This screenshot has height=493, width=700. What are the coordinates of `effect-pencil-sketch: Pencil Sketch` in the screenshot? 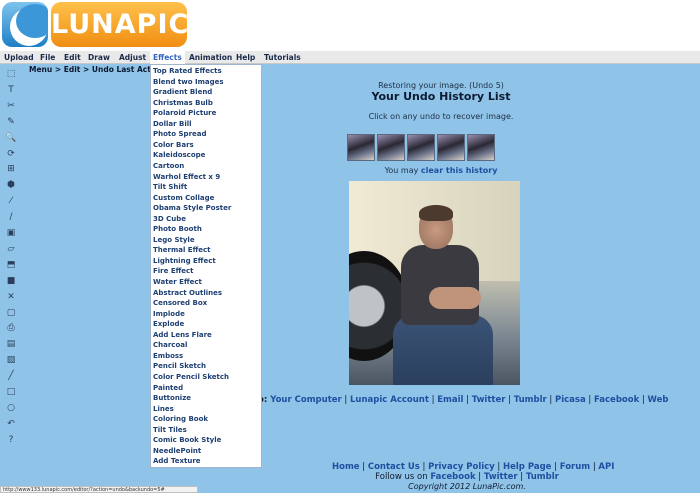 It's located at (179, 366).